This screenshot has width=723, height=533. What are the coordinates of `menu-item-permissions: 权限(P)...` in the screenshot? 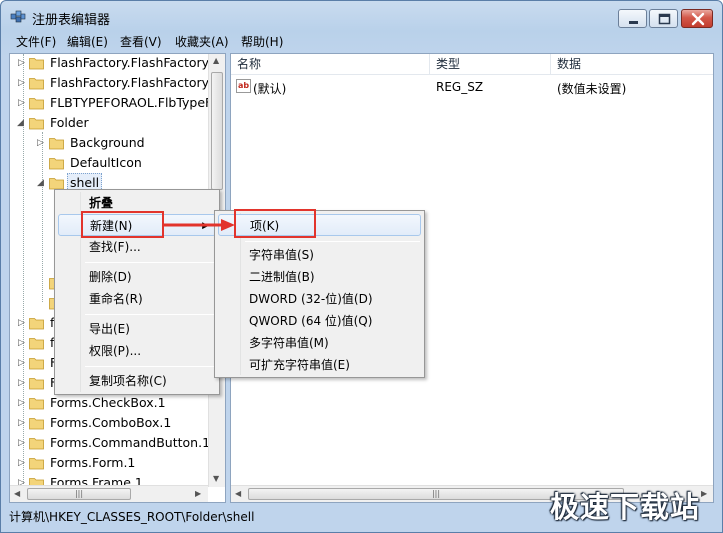 It's located at (137, 351).